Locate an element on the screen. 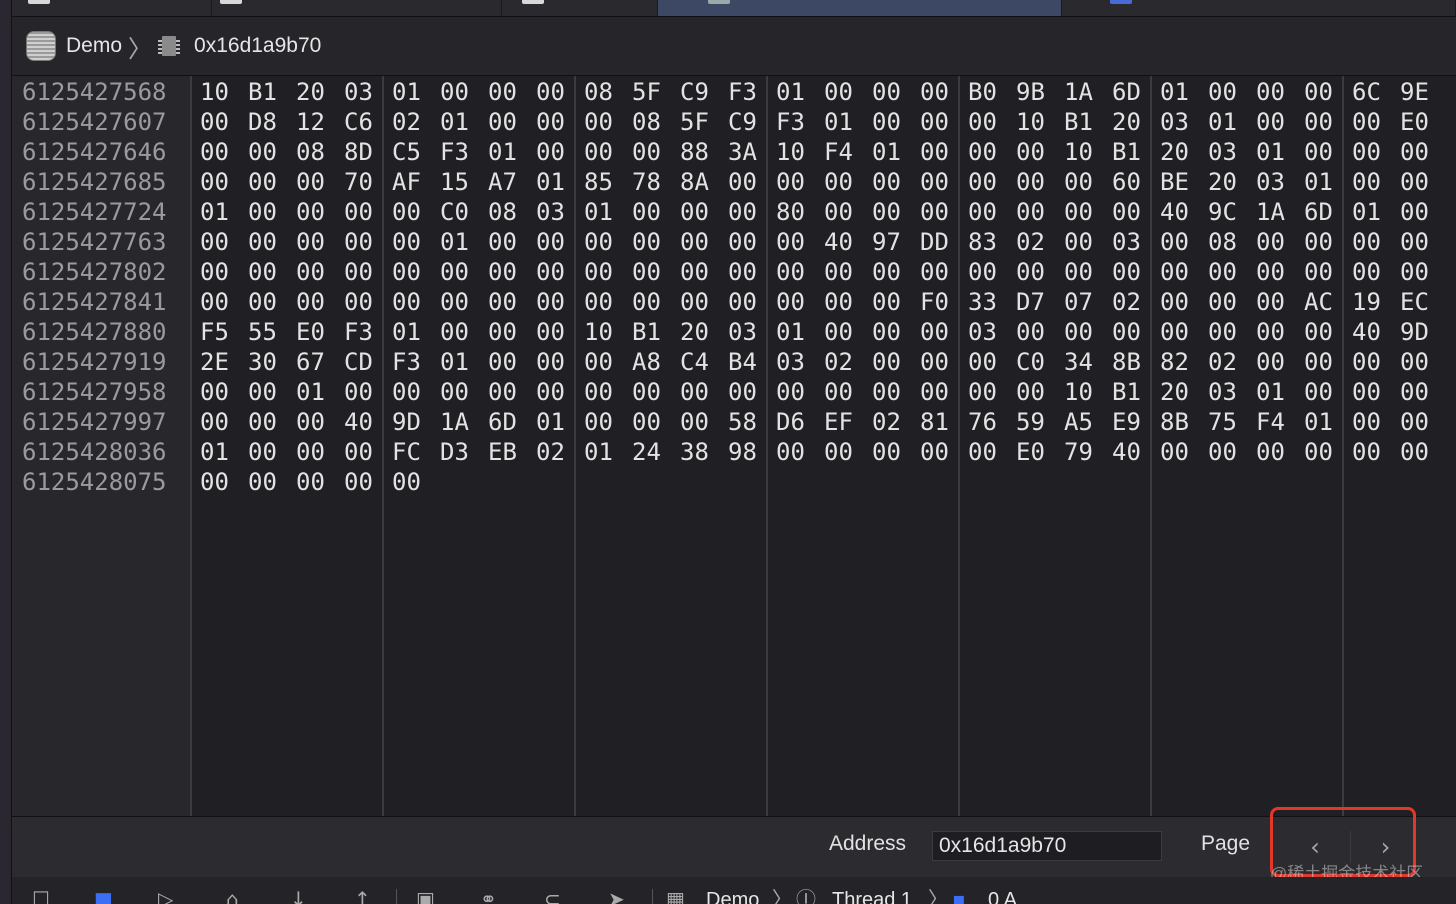 The height and width of the screenshot is (904, 1456). byte-cell: 80 is located at coordinates (790, 212).